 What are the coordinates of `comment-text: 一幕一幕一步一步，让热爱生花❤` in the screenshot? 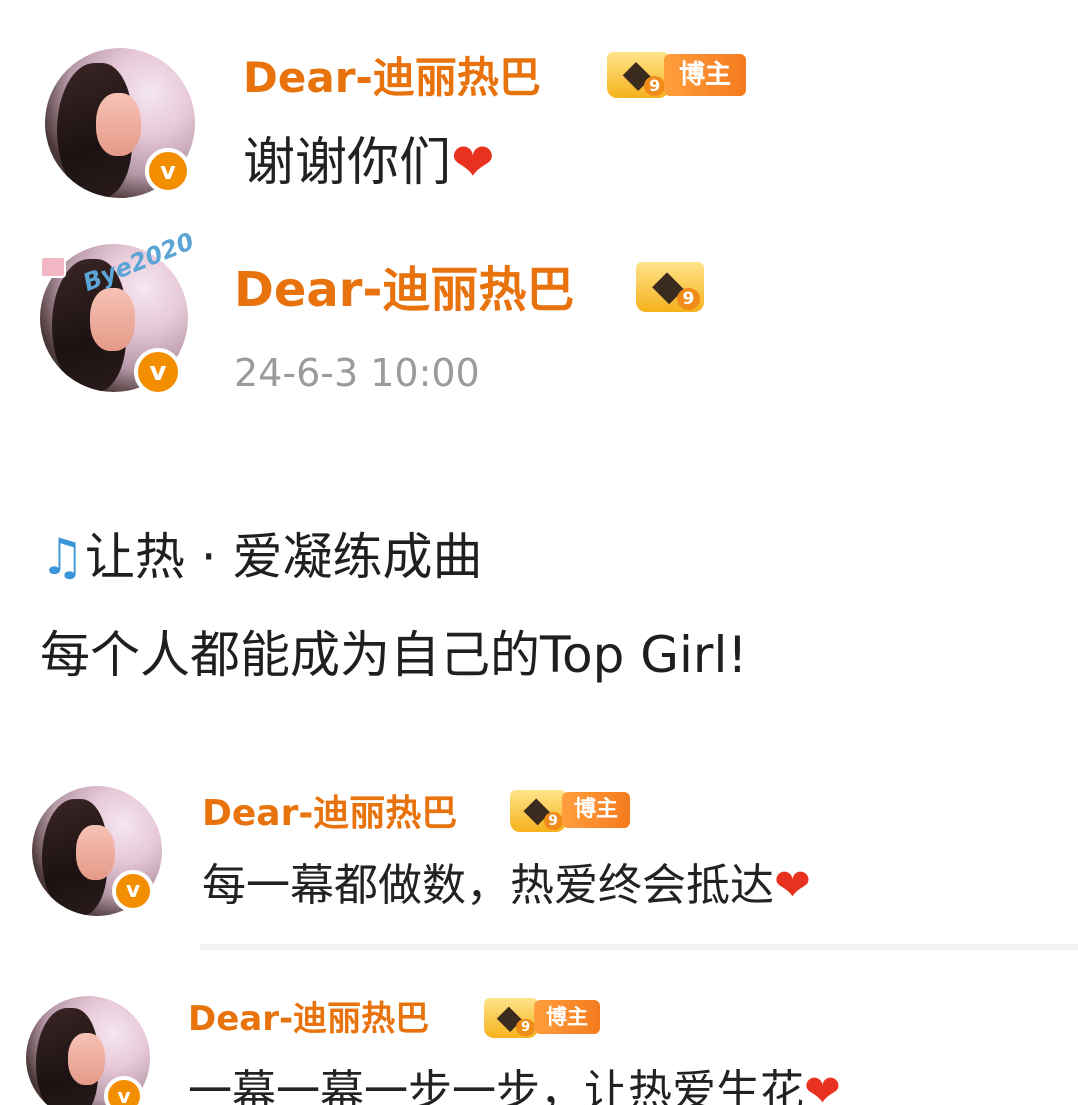 It's located at (514, 1083).